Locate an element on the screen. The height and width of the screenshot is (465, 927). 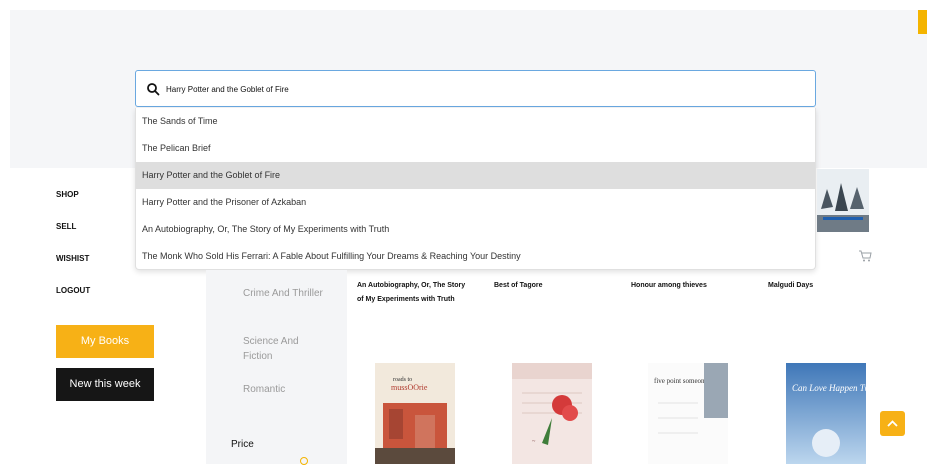
cart-icon is located at coordinates (865, 256).